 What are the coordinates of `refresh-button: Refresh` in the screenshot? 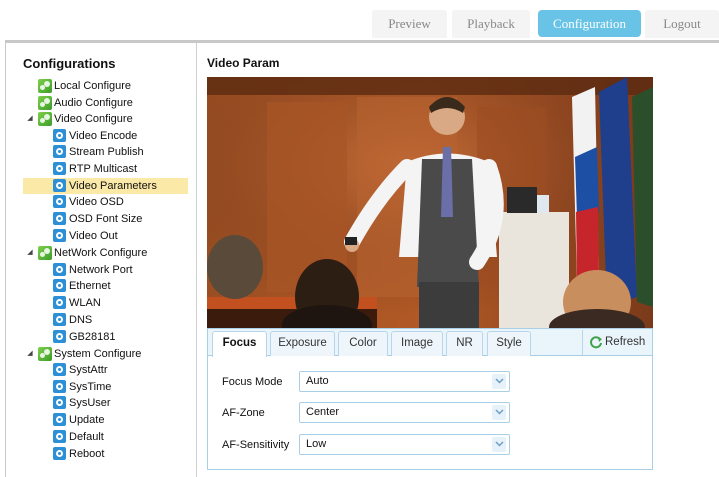 It's located at (617, 342).